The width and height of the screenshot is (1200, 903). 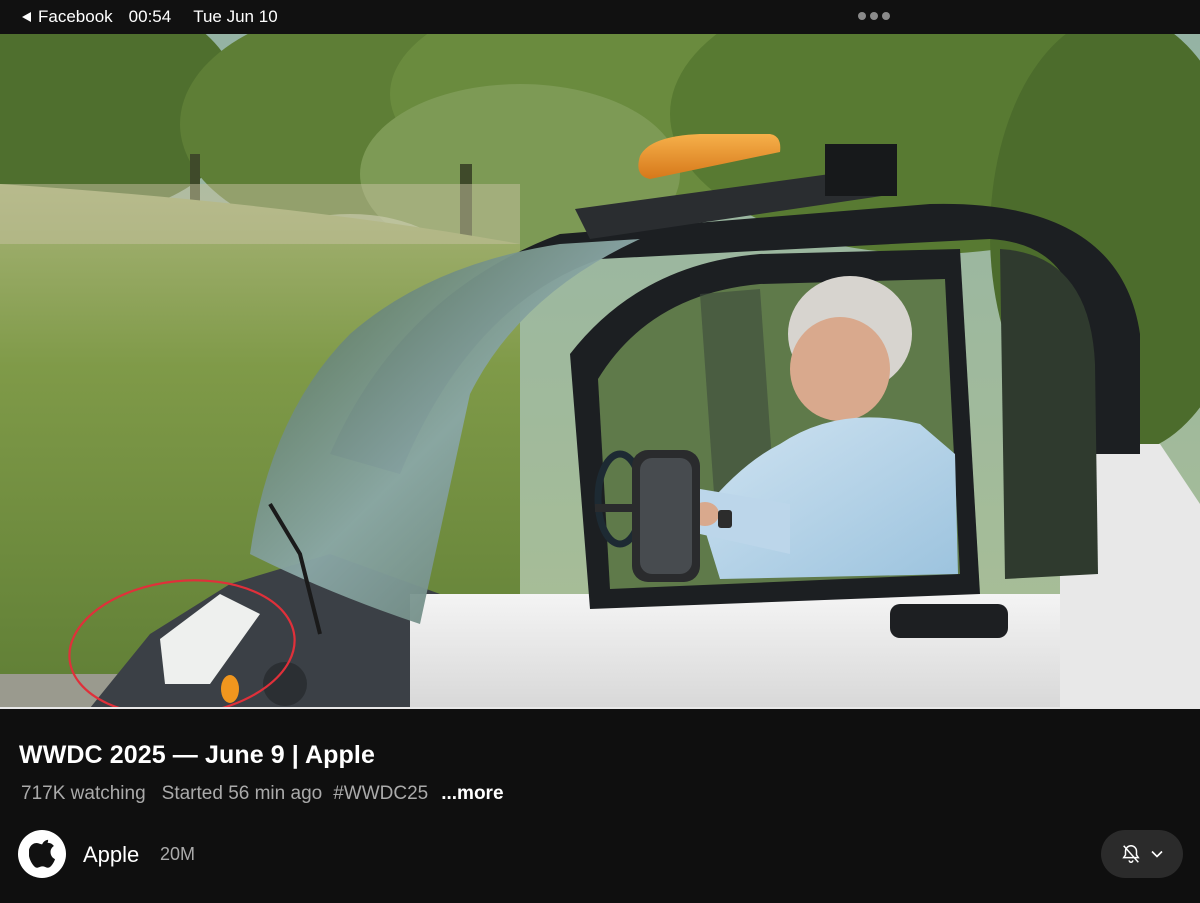 What do you see at coordinates (472, 794) in the screenshot?
I see `more-button: ...more` at bounding box center [472, 794].